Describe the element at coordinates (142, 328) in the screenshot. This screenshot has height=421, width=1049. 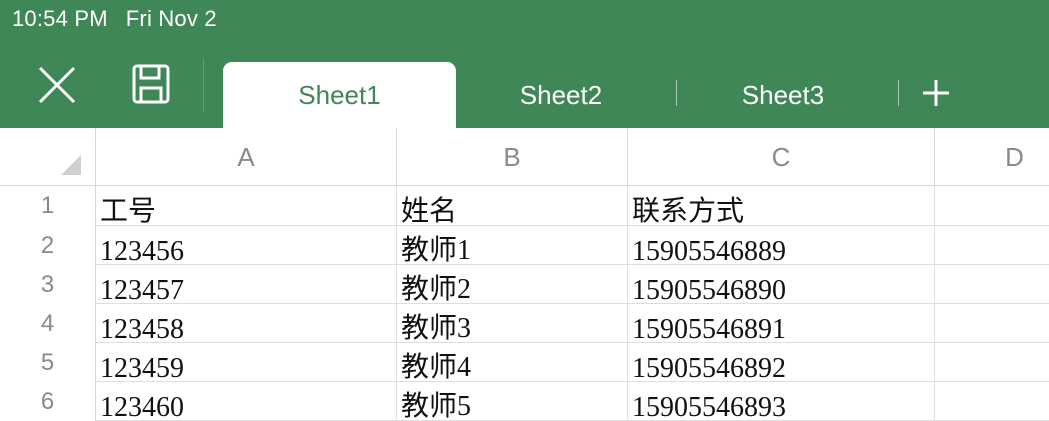
I see `cell-text: 123458` at that location.